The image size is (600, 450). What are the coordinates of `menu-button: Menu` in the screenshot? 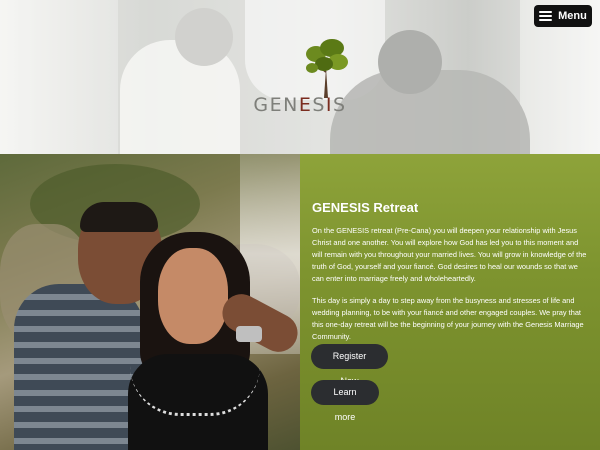 It's located at (563, 16).